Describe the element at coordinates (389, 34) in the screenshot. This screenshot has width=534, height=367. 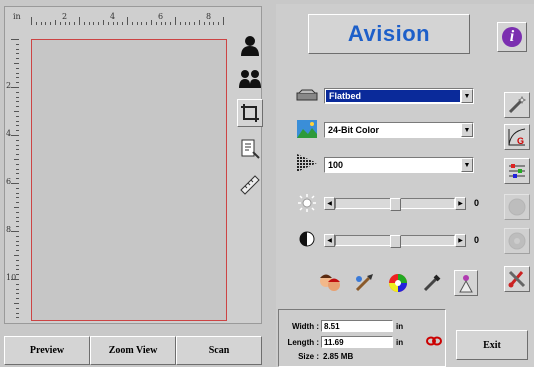
I see `brand-button: Avision` at that location.